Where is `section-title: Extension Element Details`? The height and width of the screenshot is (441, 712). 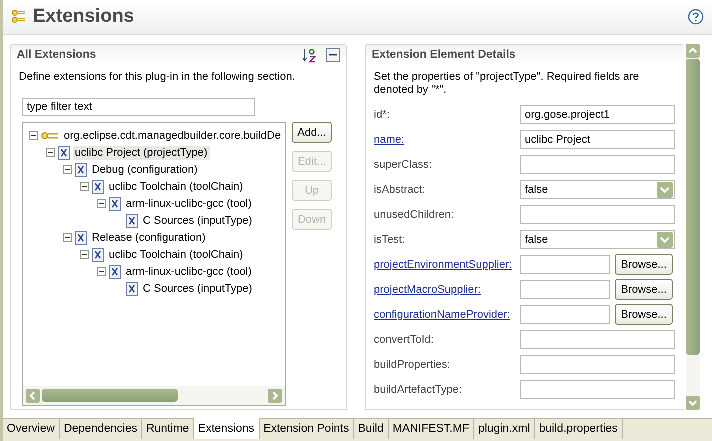
section-title: Extension Element Details is located at coordinates (444, 55).